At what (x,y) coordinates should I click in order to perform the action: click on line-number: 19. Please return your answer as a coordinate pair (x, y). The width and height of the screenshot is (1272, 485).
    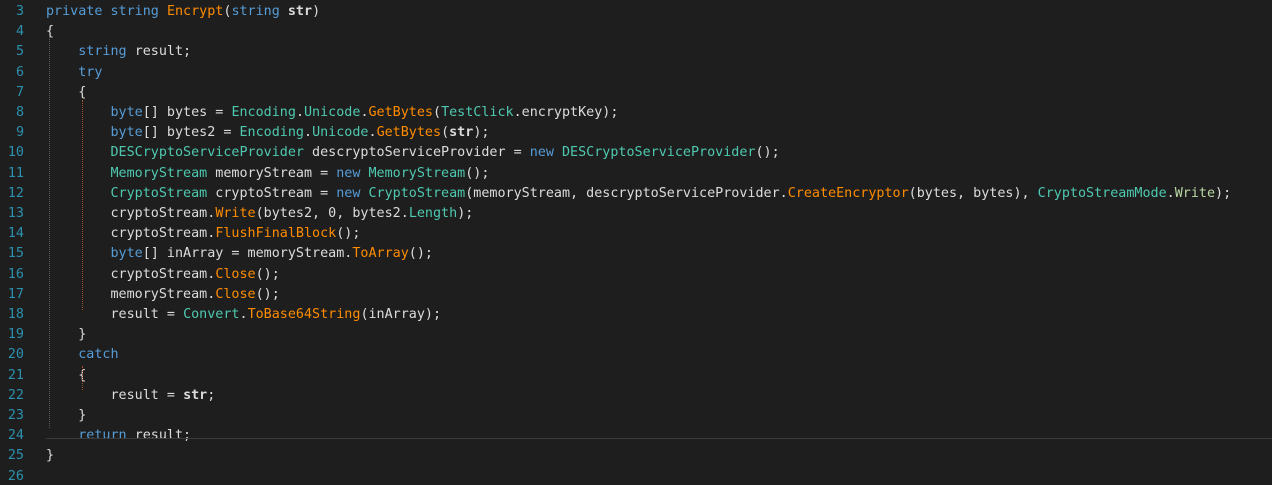
    Looking at the image, I should click on (15, 335).